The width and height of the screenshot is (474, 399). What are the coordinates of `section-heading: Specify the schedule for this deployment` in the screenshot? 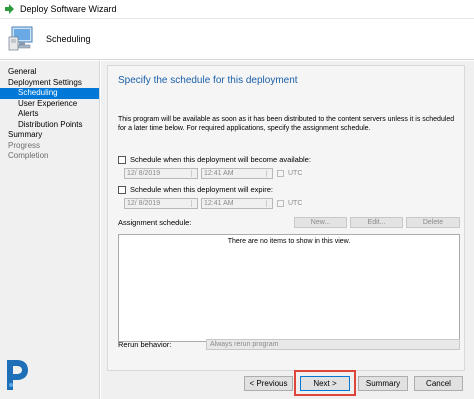 It's located at (208, 80).